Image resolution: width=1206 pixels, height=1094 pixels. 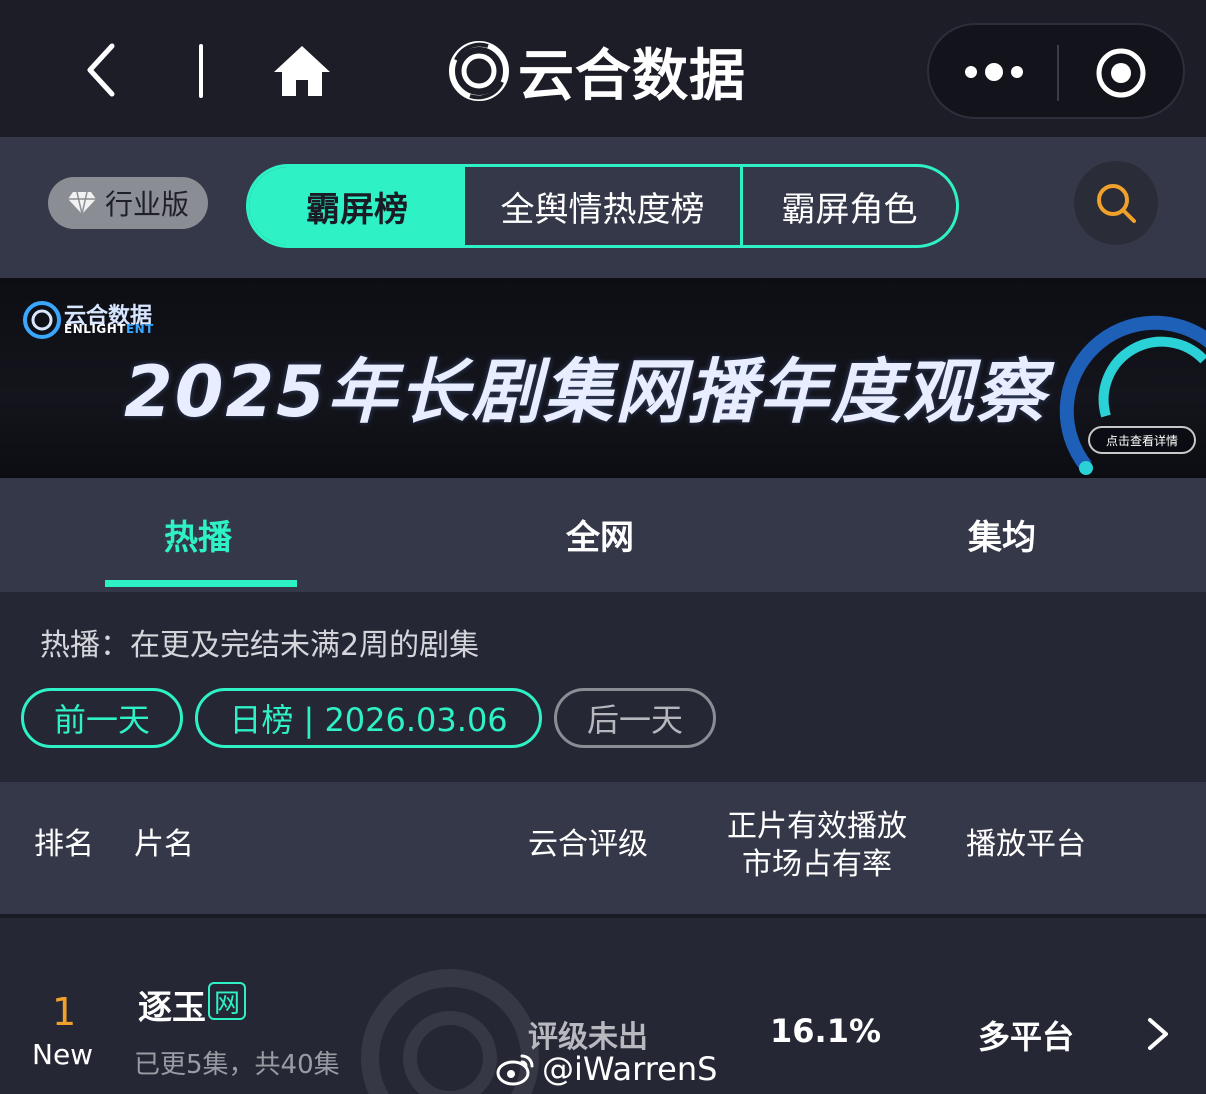 What do you see at coordinates (585, 392) in the screenshot?
I see `banner-title: 2025年长剧集网播年度观察` at bounding box center [585, 392].